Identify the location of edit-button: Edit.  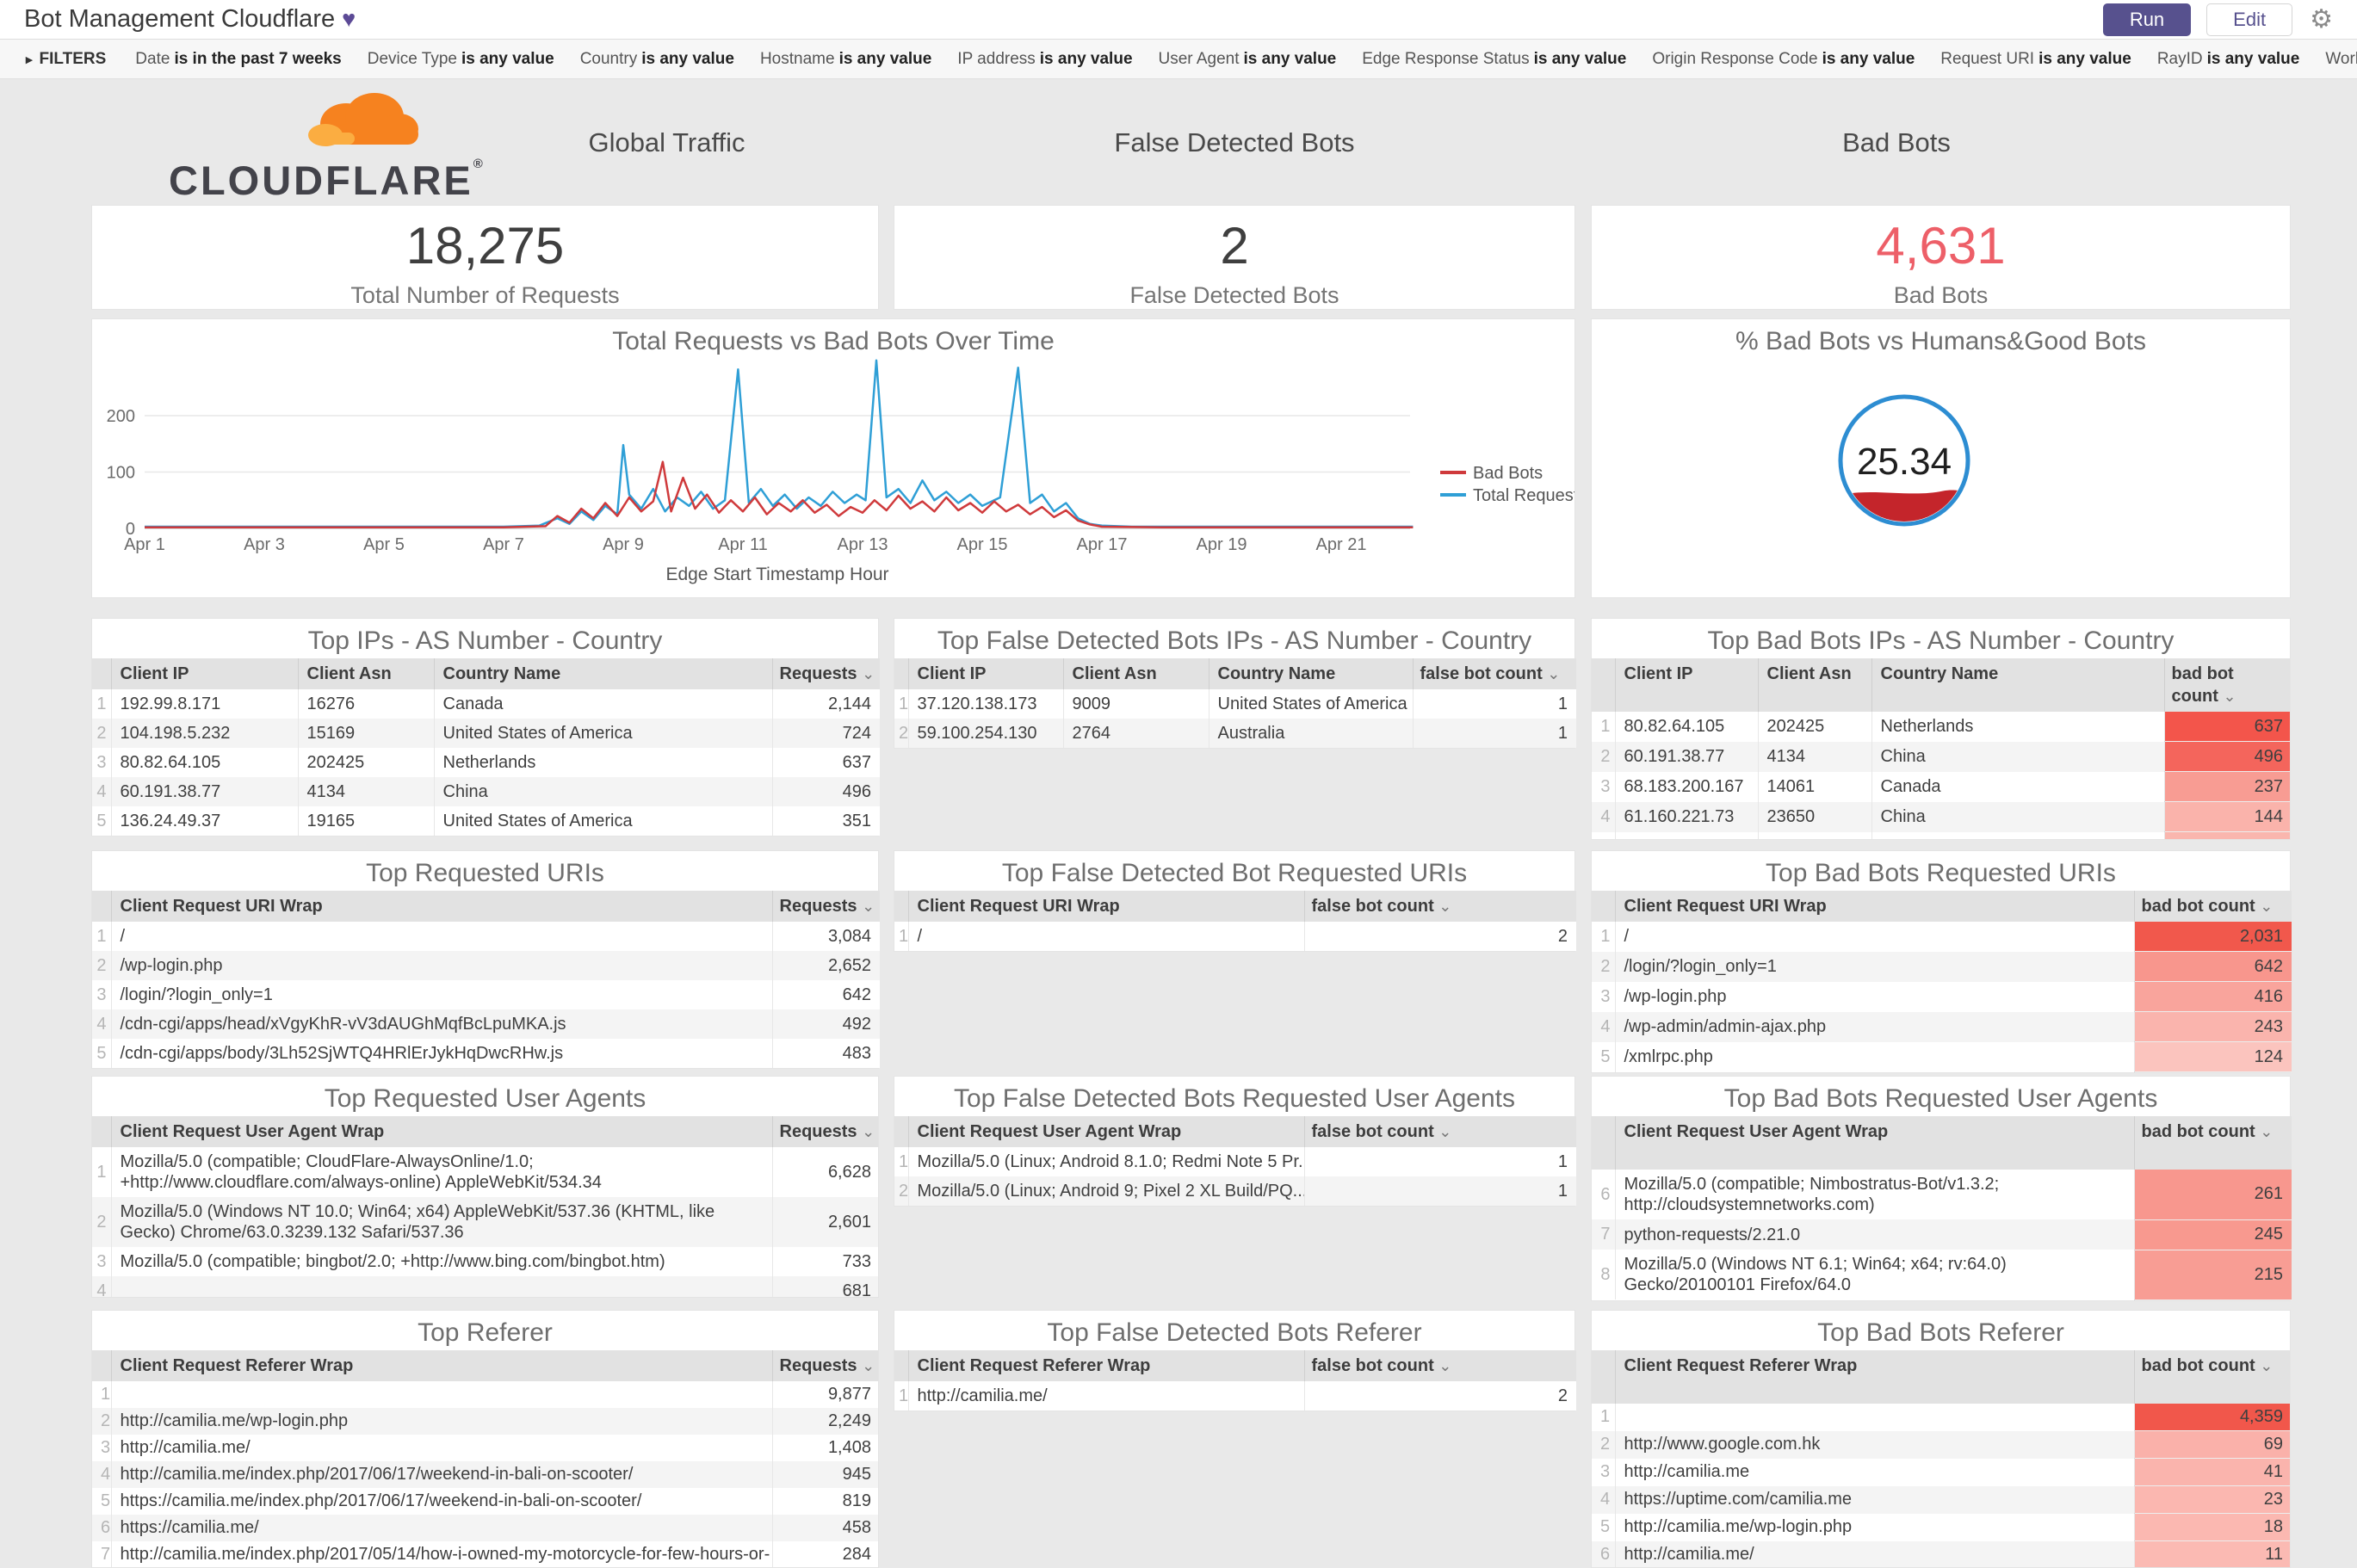
(2249, 19).